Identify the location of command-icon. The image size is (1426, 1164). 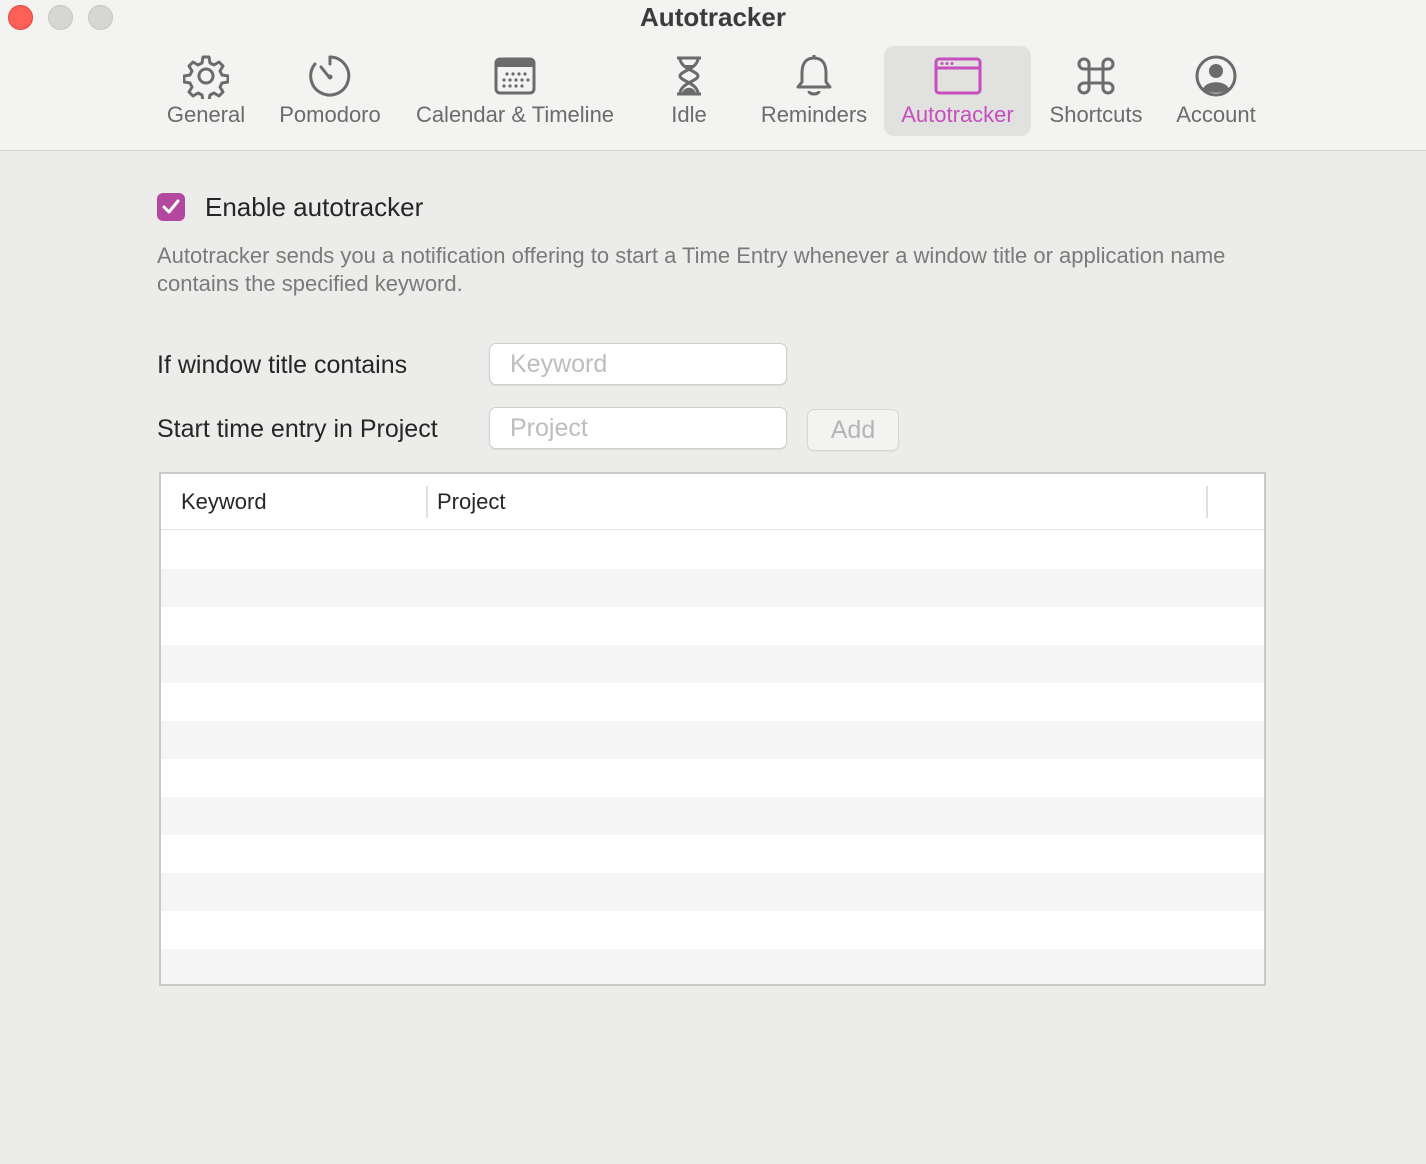
(1096, 76).